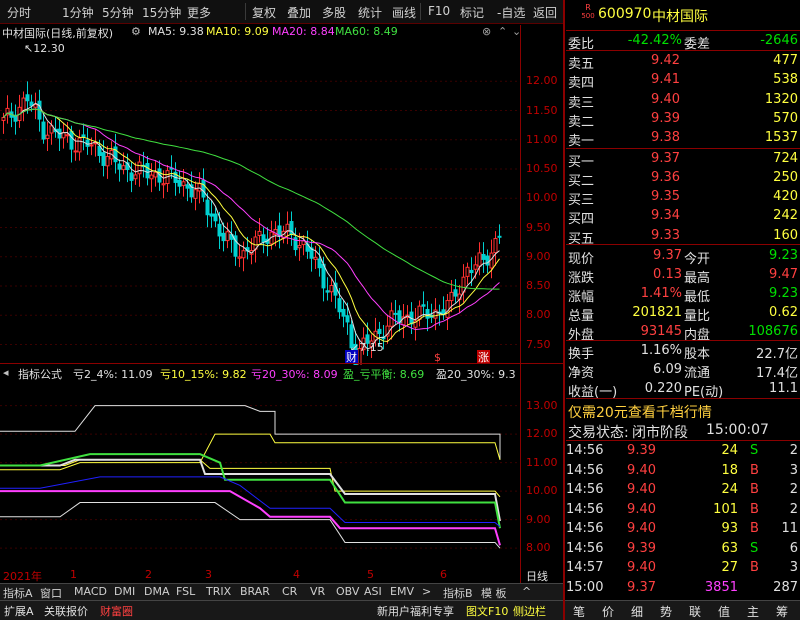  Describe the element at coordinates (683, 139) in the screenshot. I see `sell-row: 卖一 9.38 1537` at that location.